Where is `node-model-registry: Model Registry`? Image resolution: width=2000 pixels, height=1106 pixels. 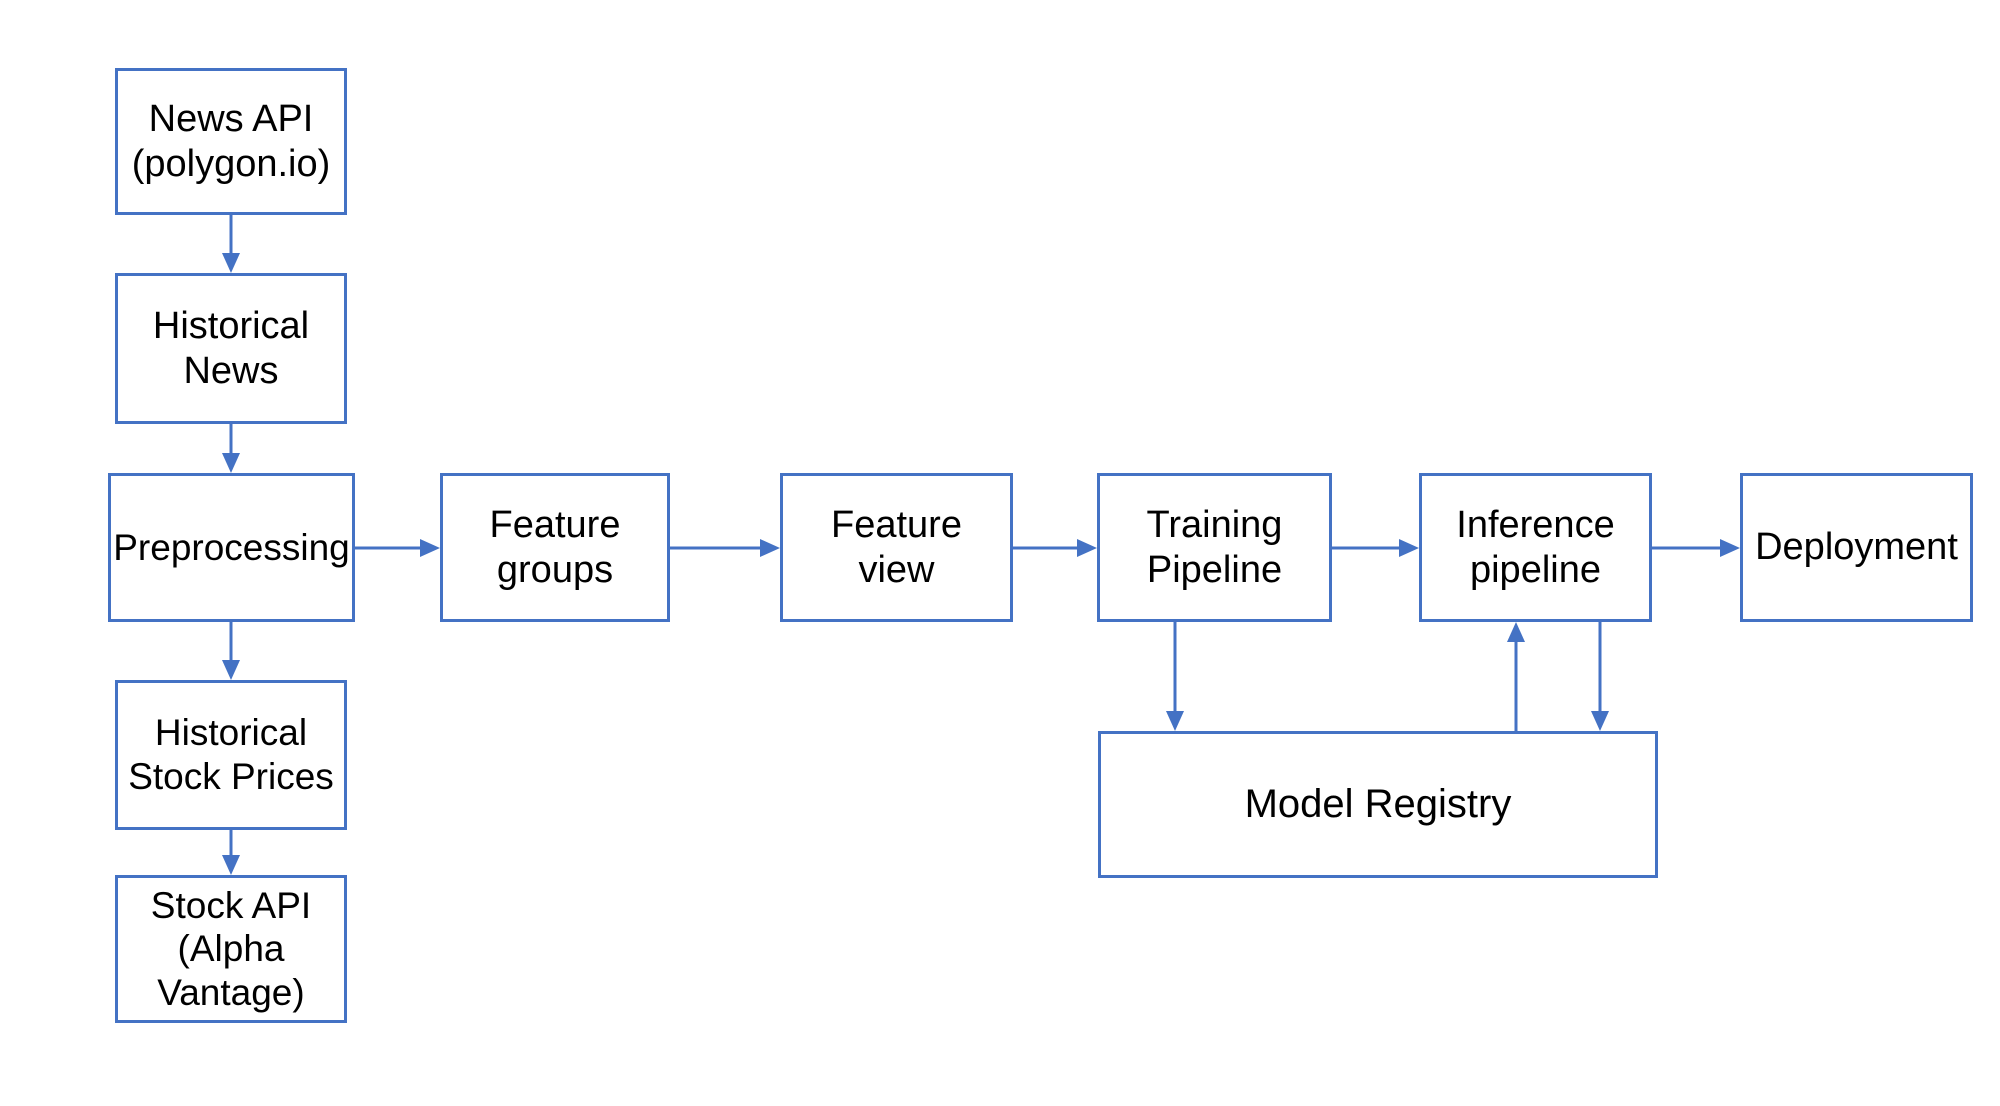 node-model-registry: Model Registry is located at coordinates (1378, 804).